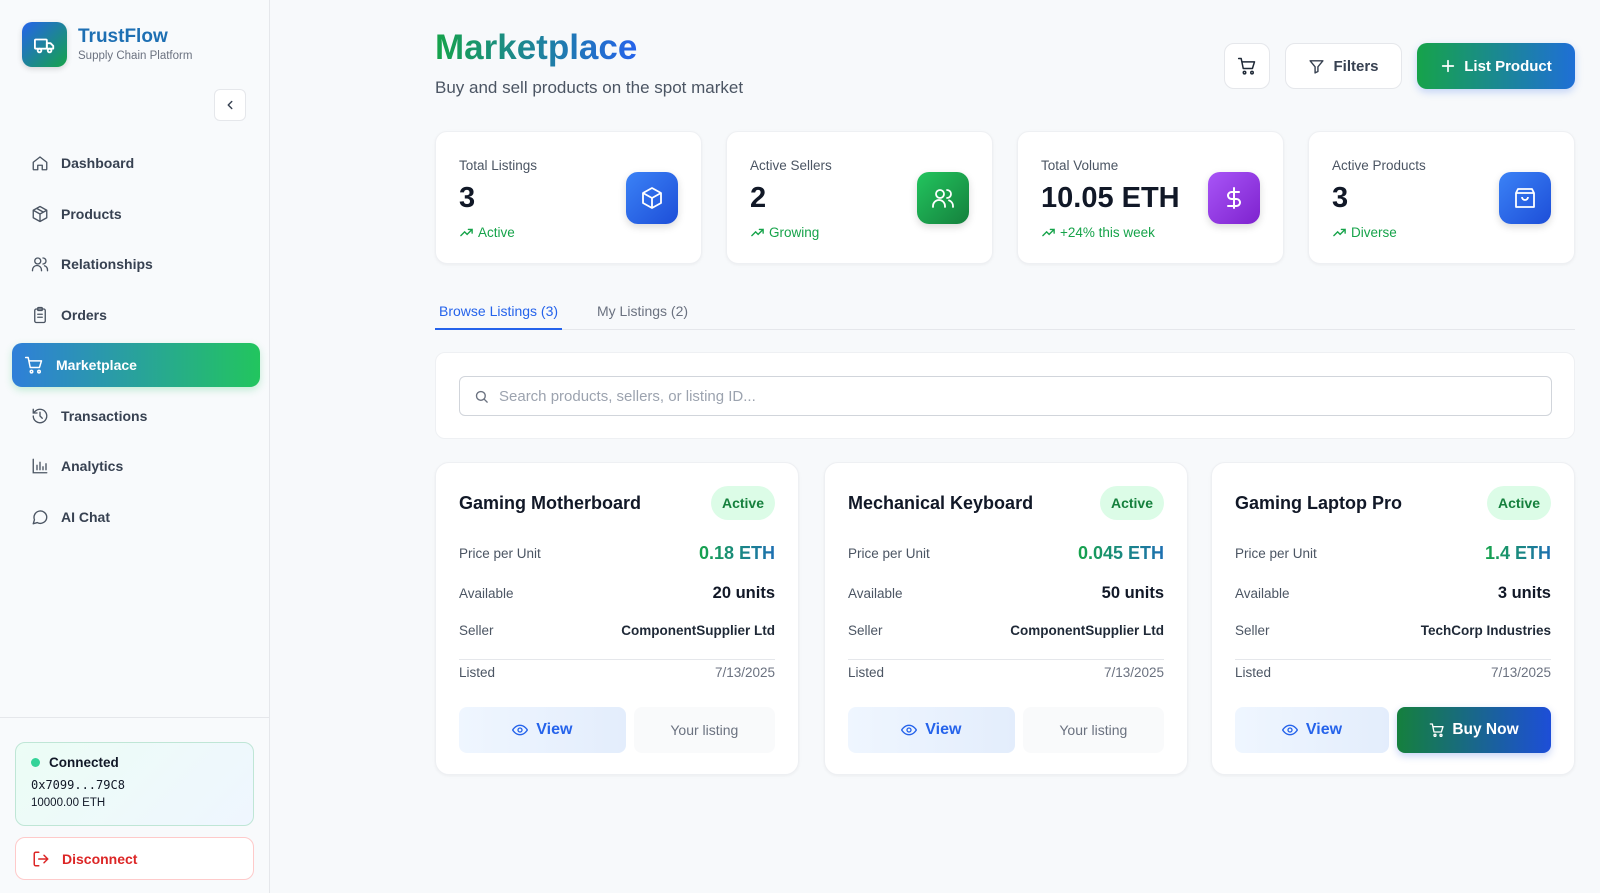 The width and height of the screenshot is (1600, 893). Describe the element at coordinates (40, 264) in the screenshot. I see `users-icon` at that location.